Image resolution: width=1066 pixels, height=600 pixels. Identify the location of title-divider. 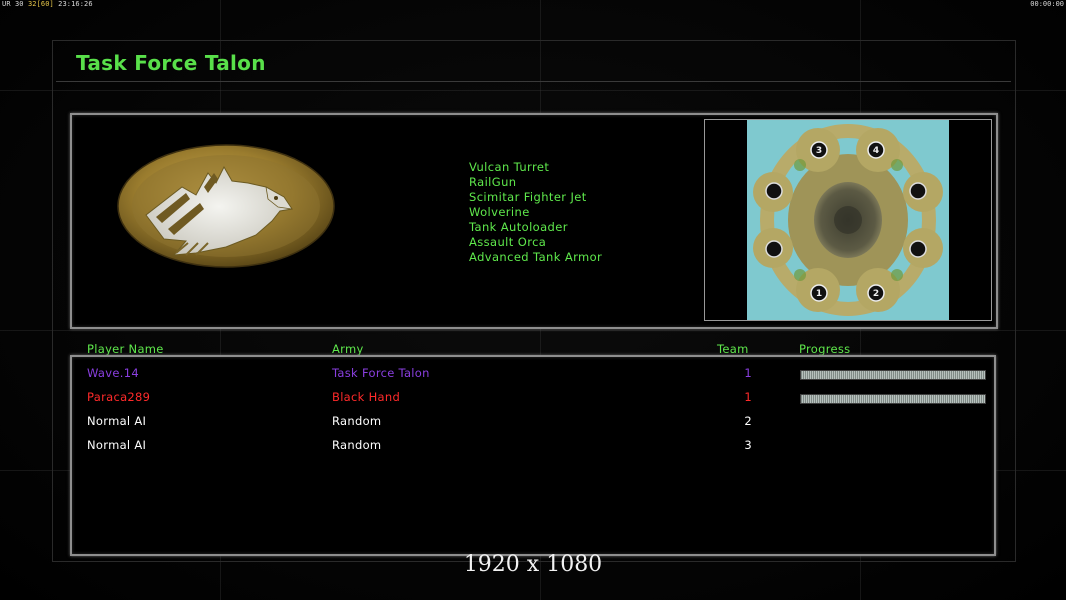
(533, 81).